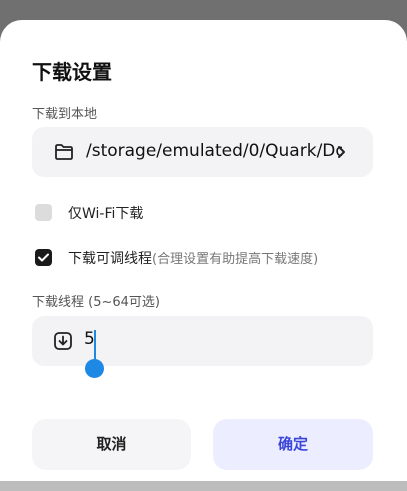 This screenshot has height=491, width=407. Describe the element at coordinates (203, 486) in the screenshot. I see `backdrop` at that location.